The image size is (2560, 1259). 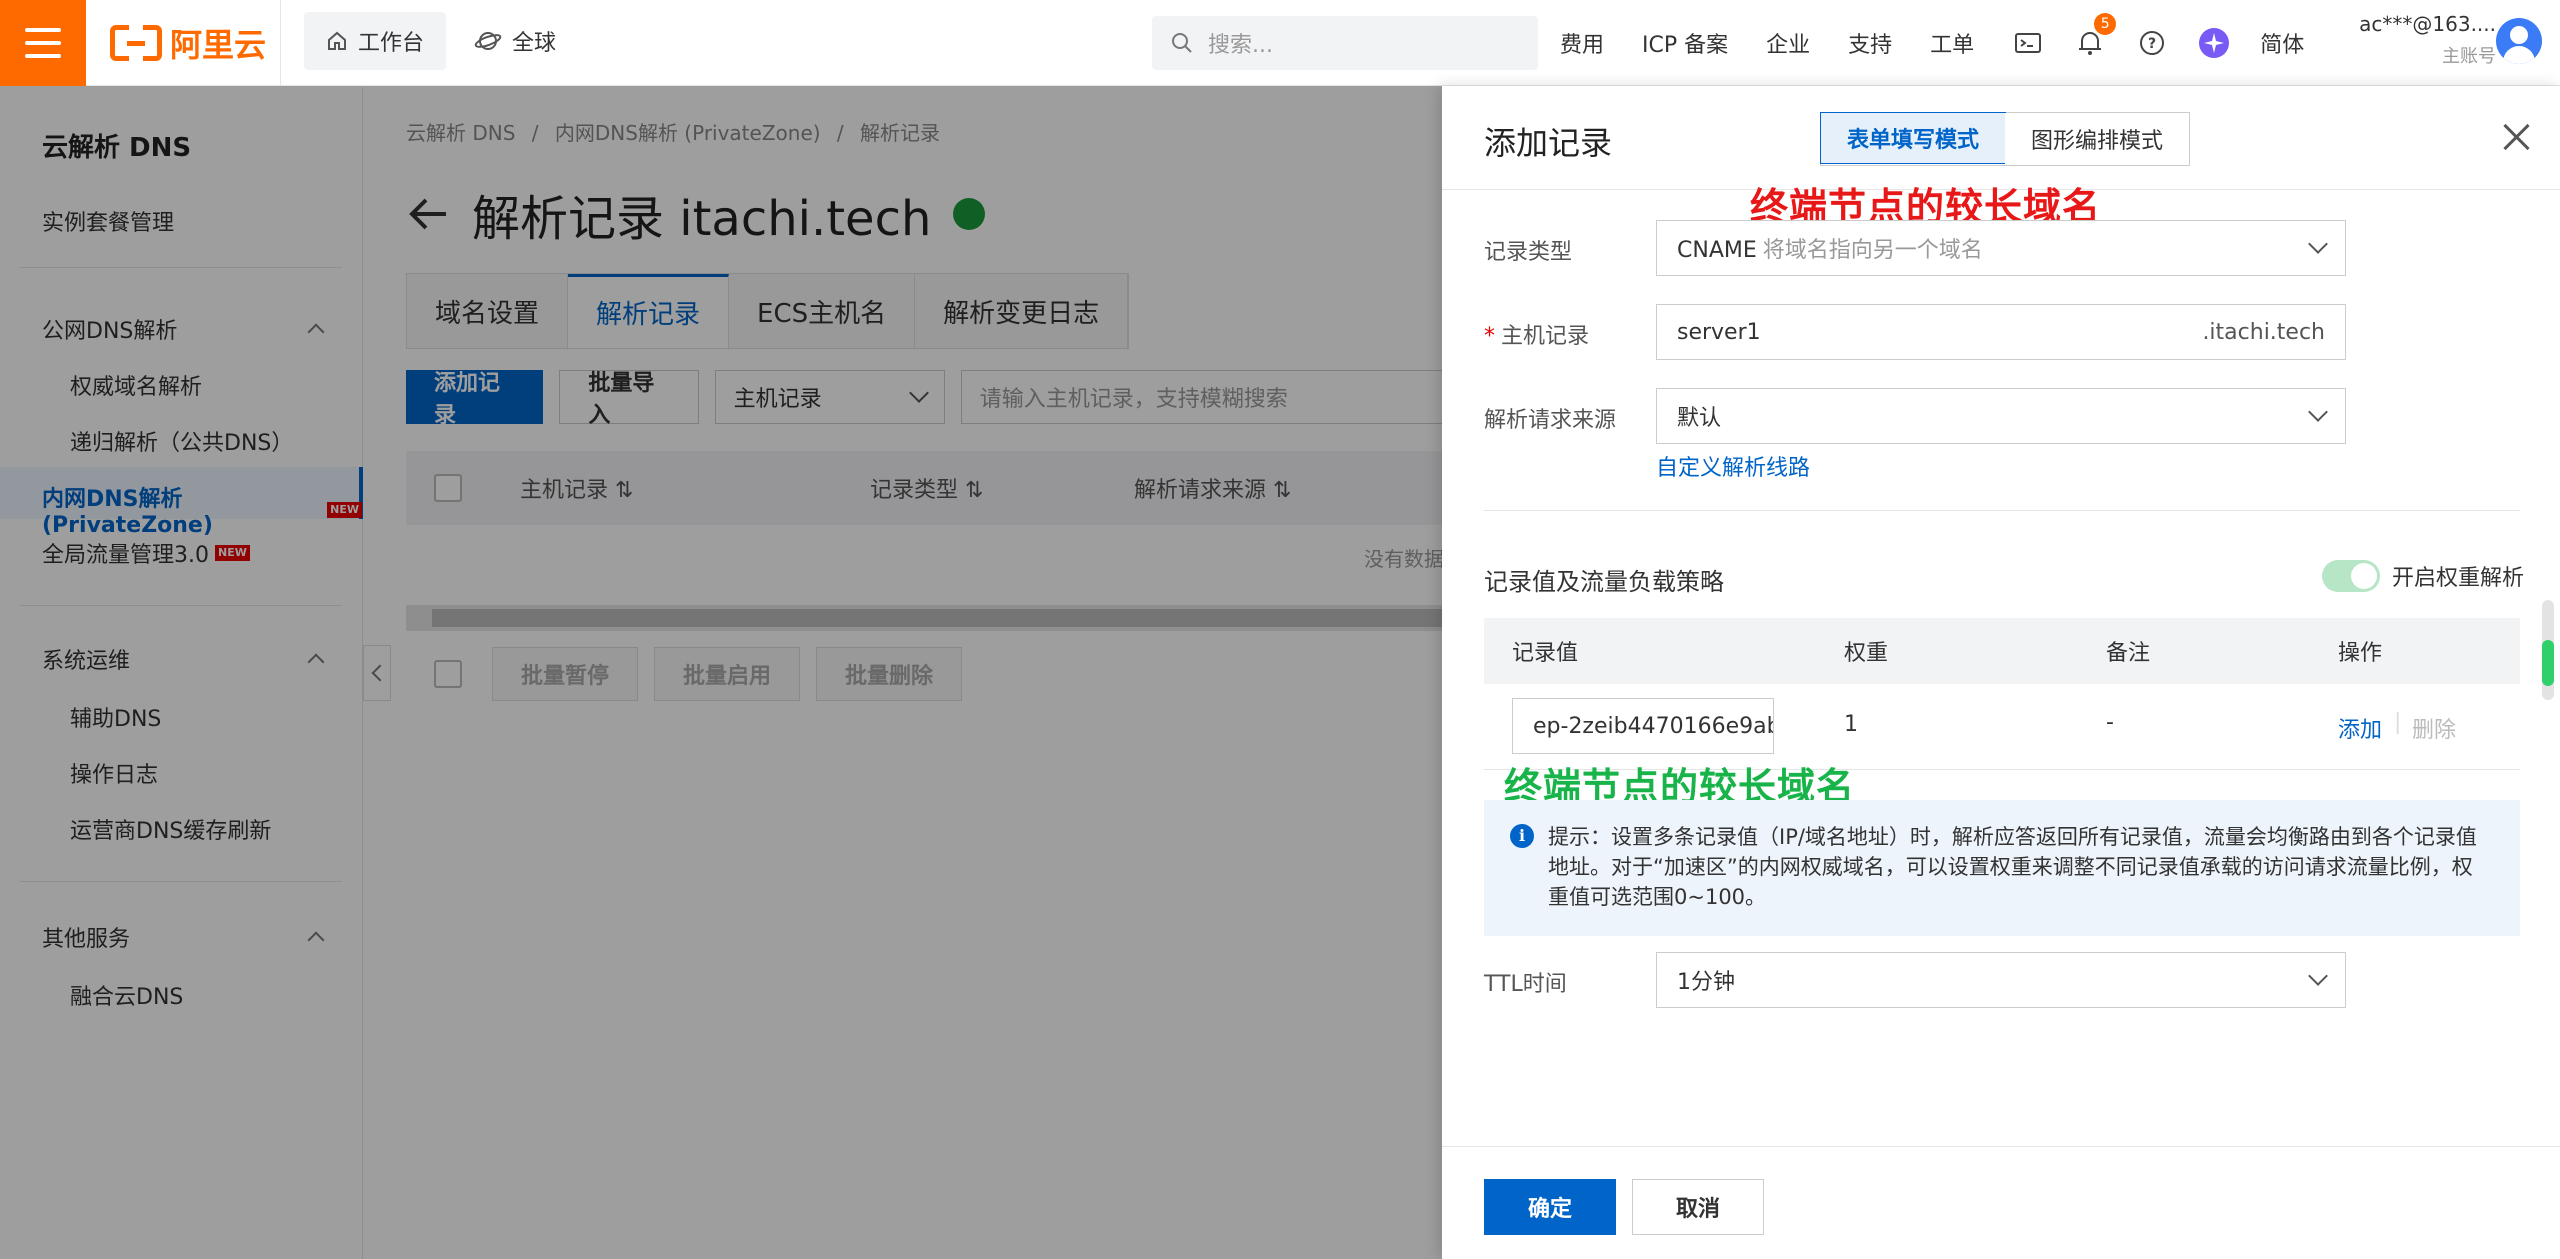 I want to click on home-icon, so click(x=337, y=40).